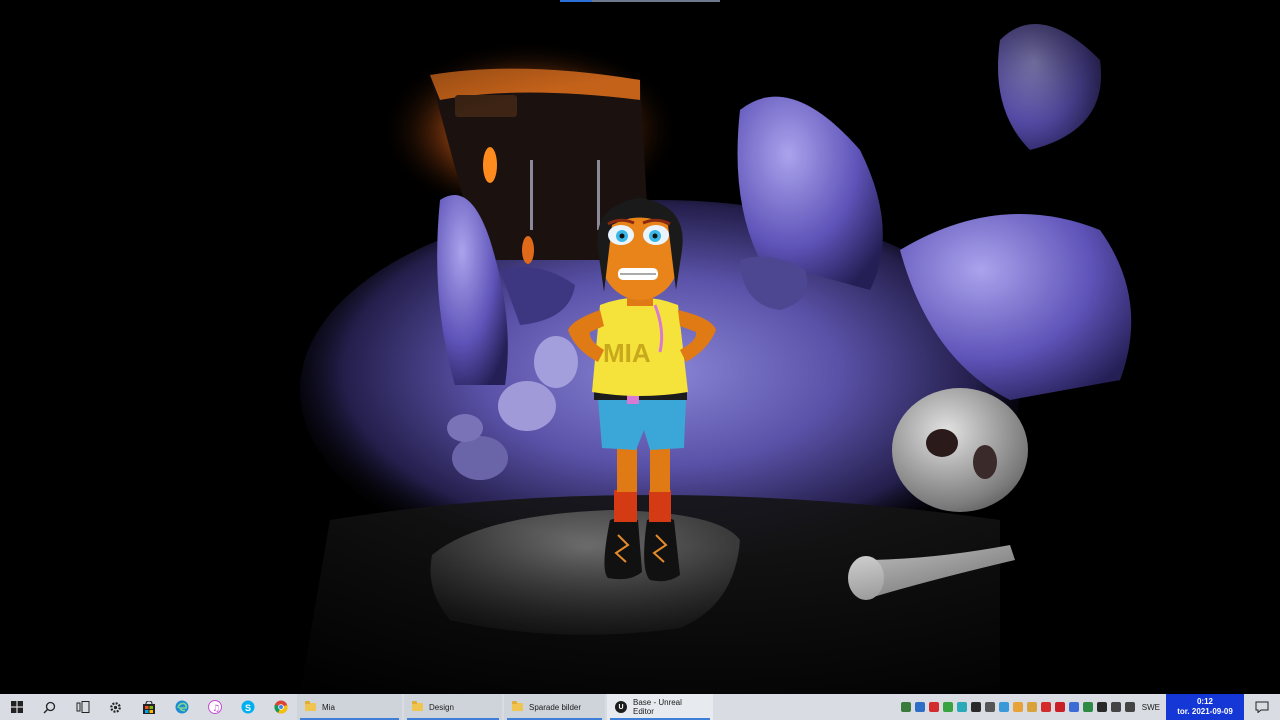 This screenshot has width=1280, height=720. I want to click on store-button, so click(148, 707).